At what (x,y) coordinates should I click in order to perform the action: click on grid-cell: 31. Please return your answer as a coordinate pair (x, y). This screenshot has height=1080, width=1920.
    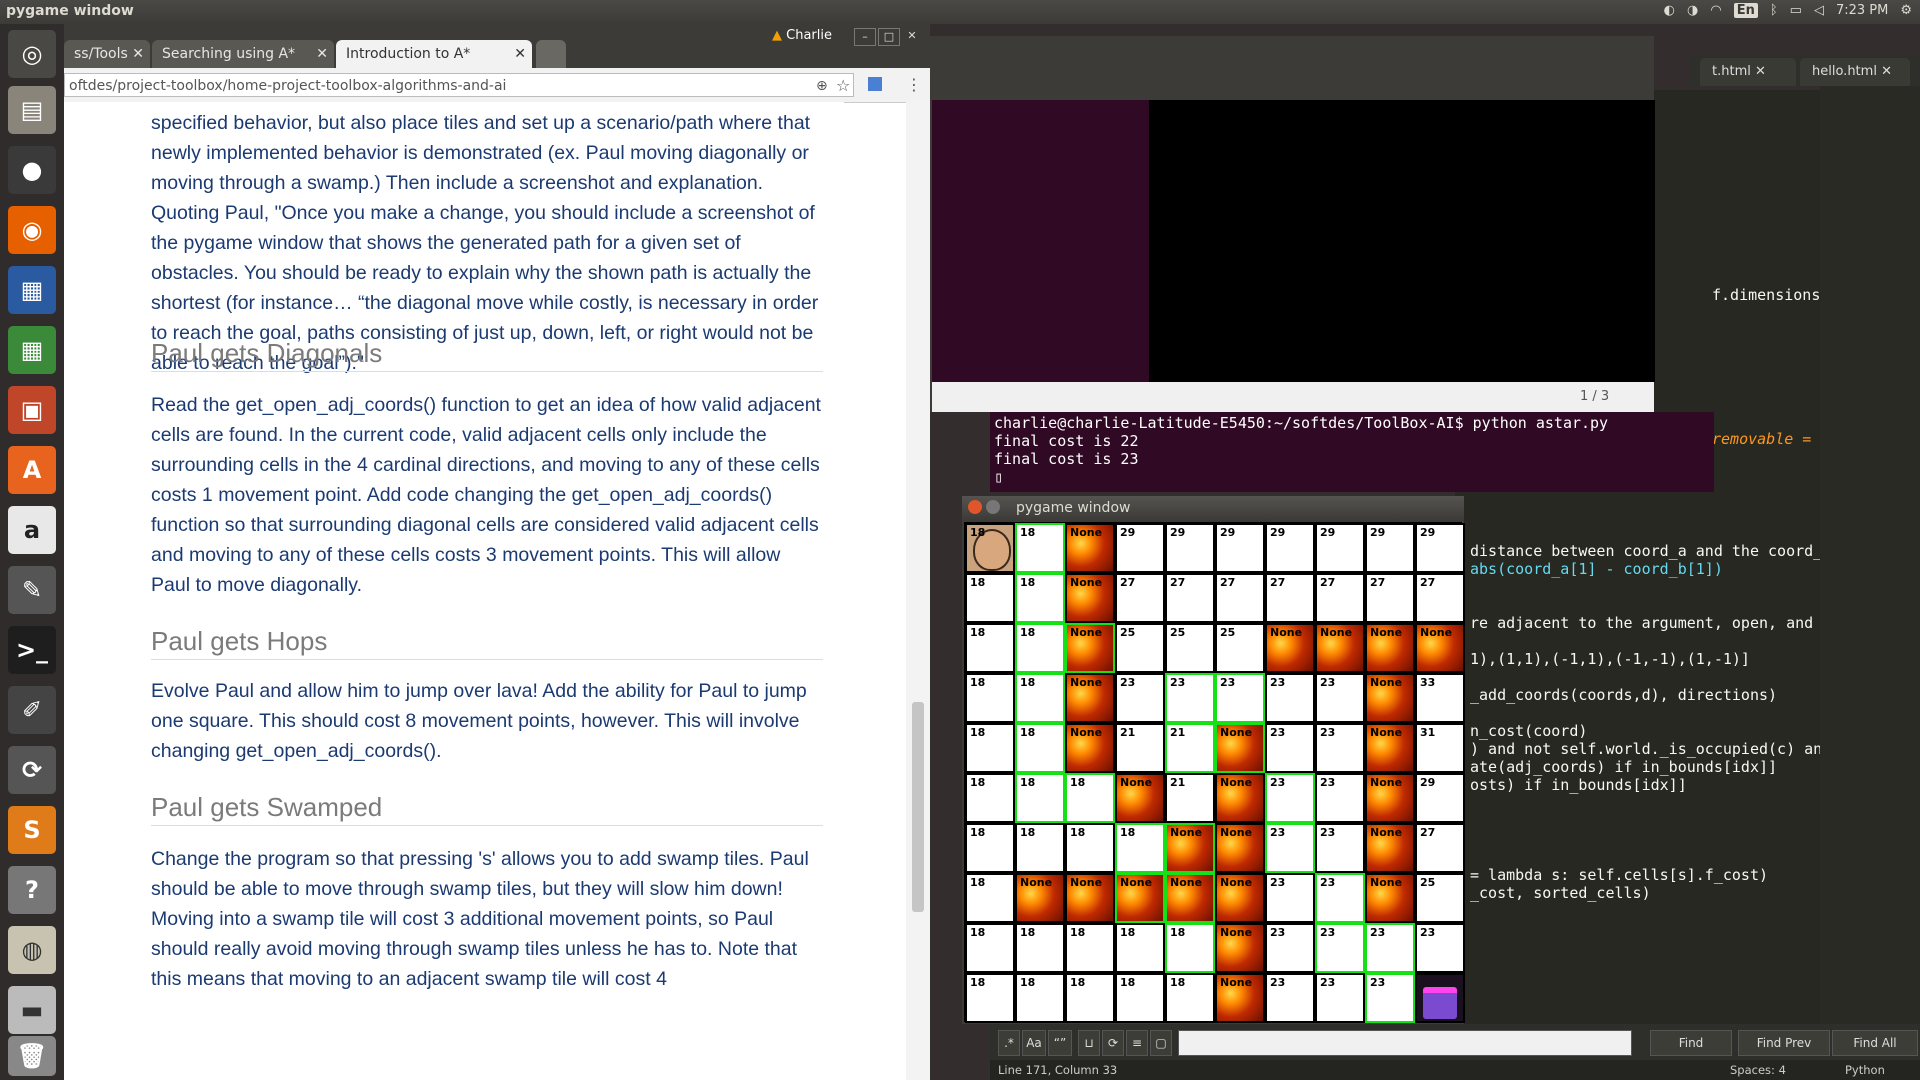
    Looking at the image, I should click on (1440, 748).